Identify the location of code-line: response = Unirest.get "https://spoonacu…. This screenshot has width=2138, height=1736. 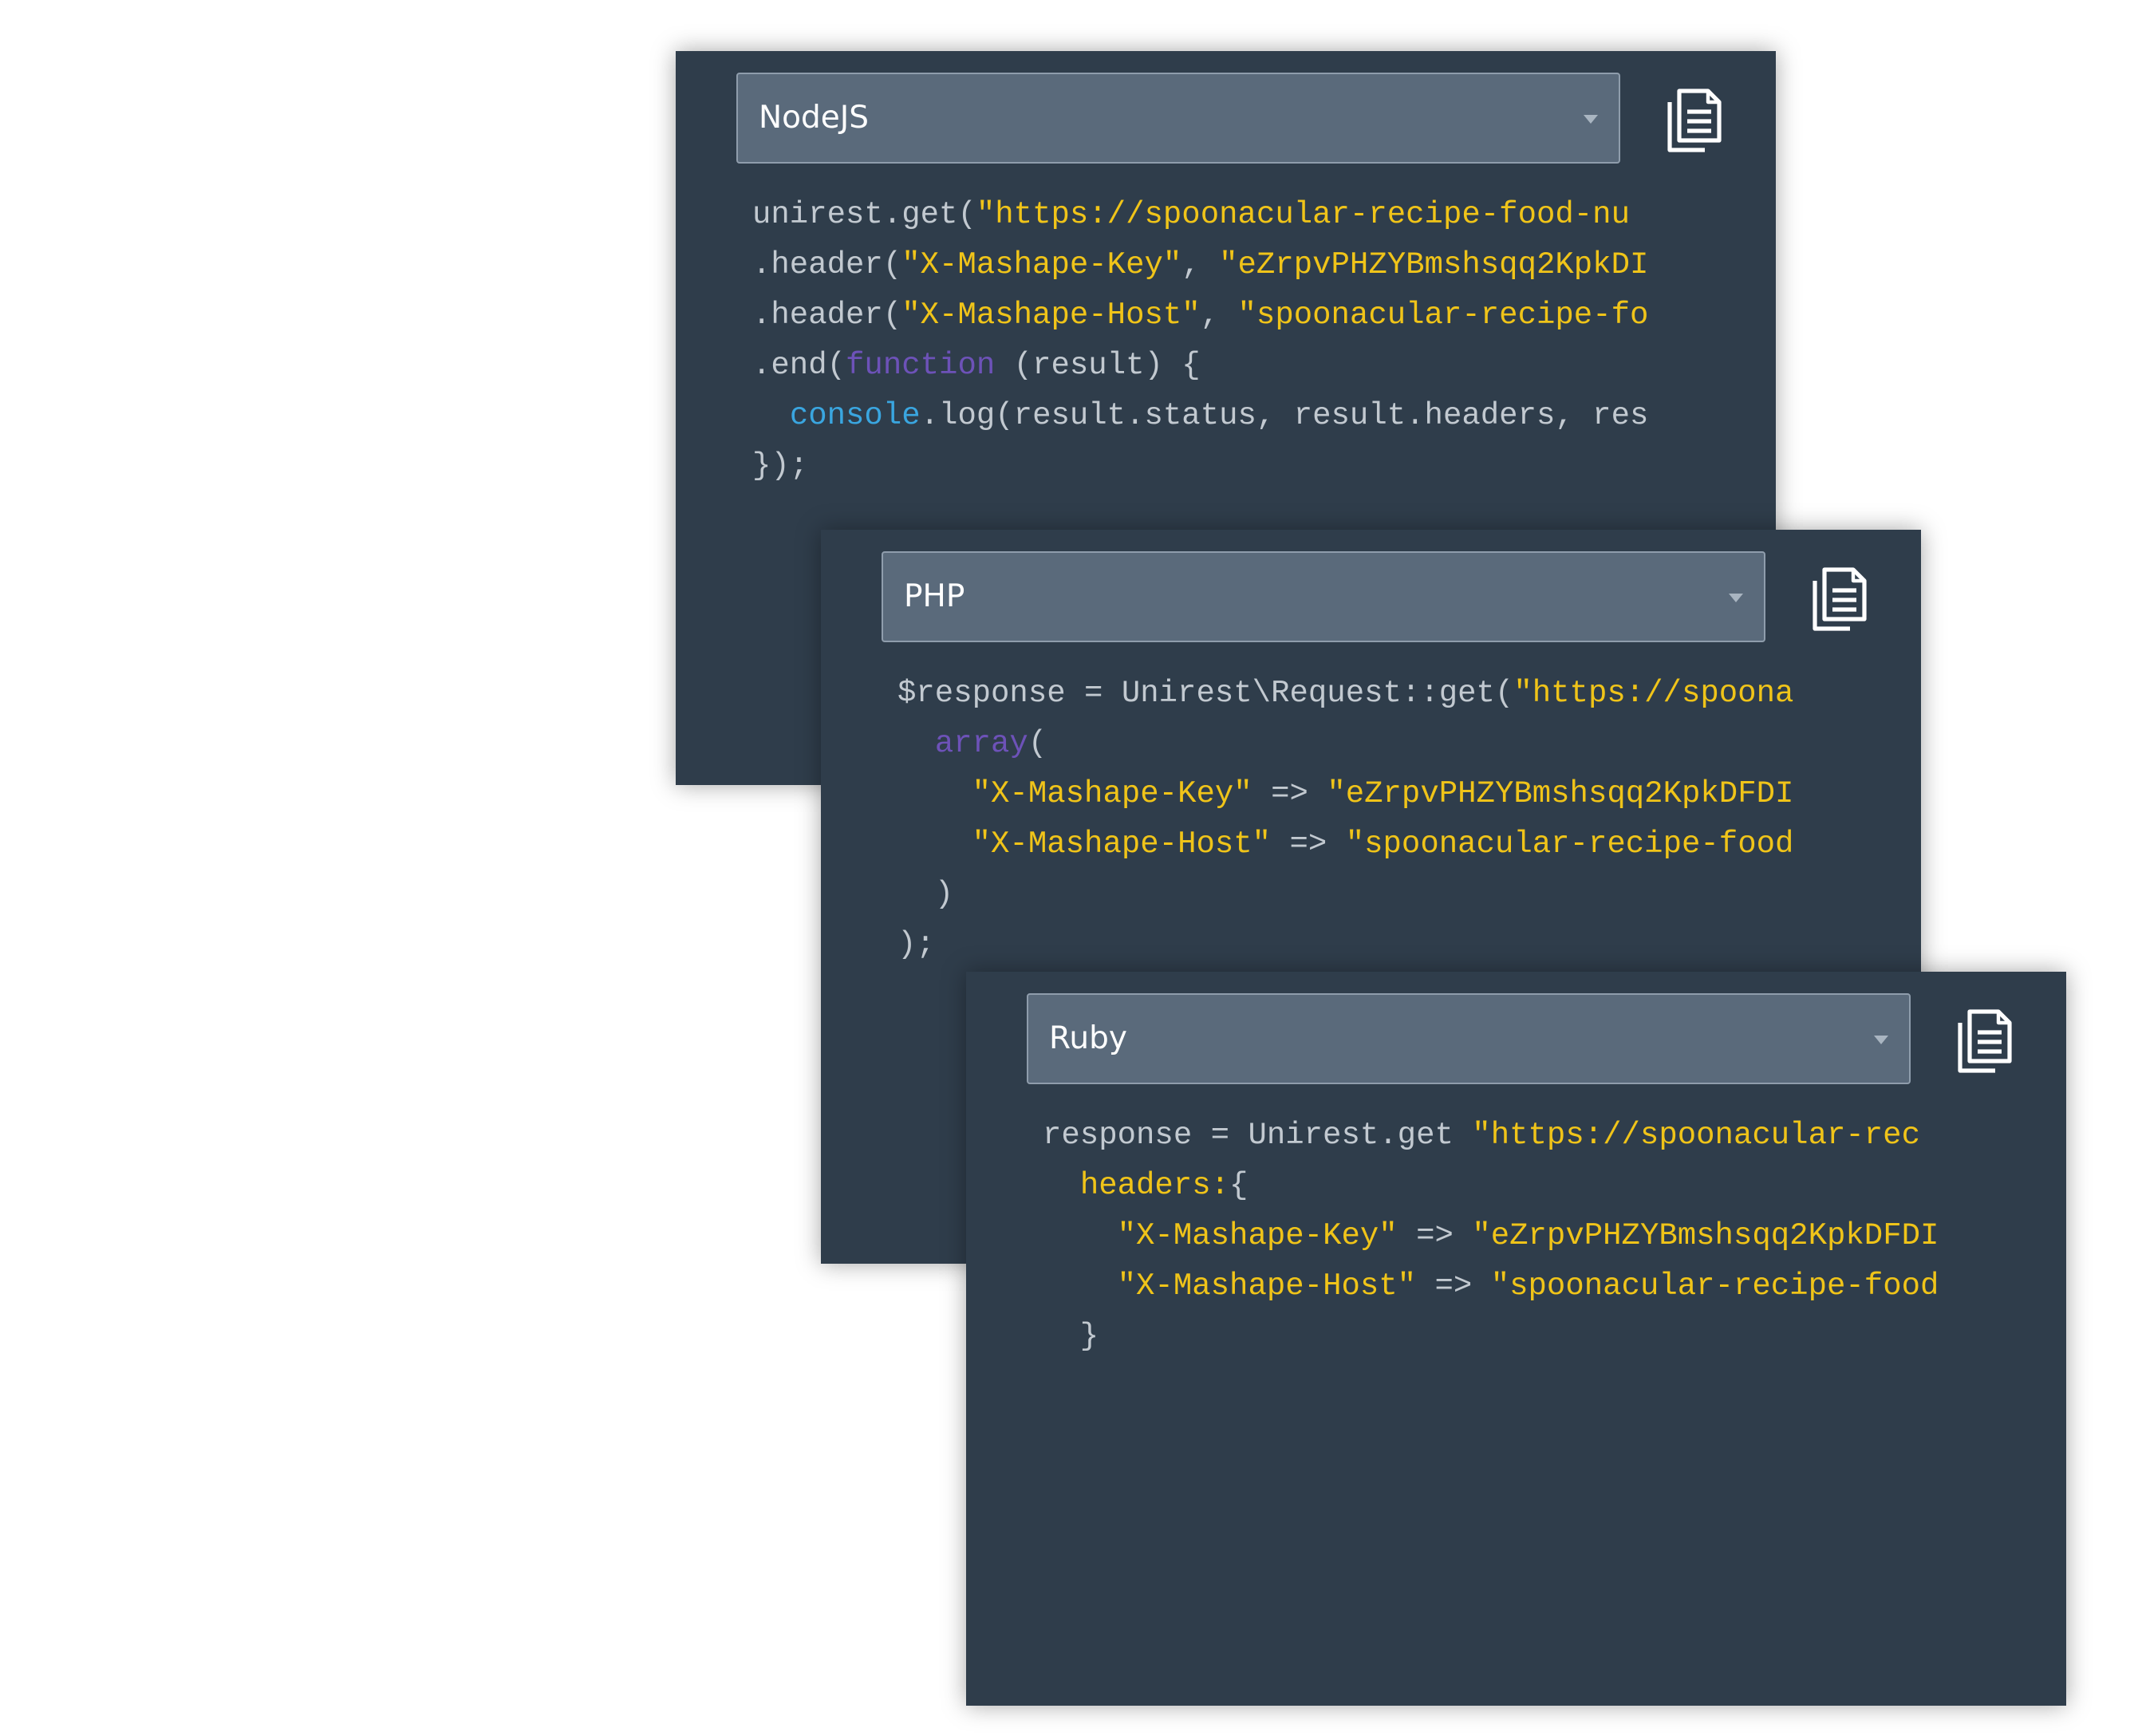
(1514, 1136).